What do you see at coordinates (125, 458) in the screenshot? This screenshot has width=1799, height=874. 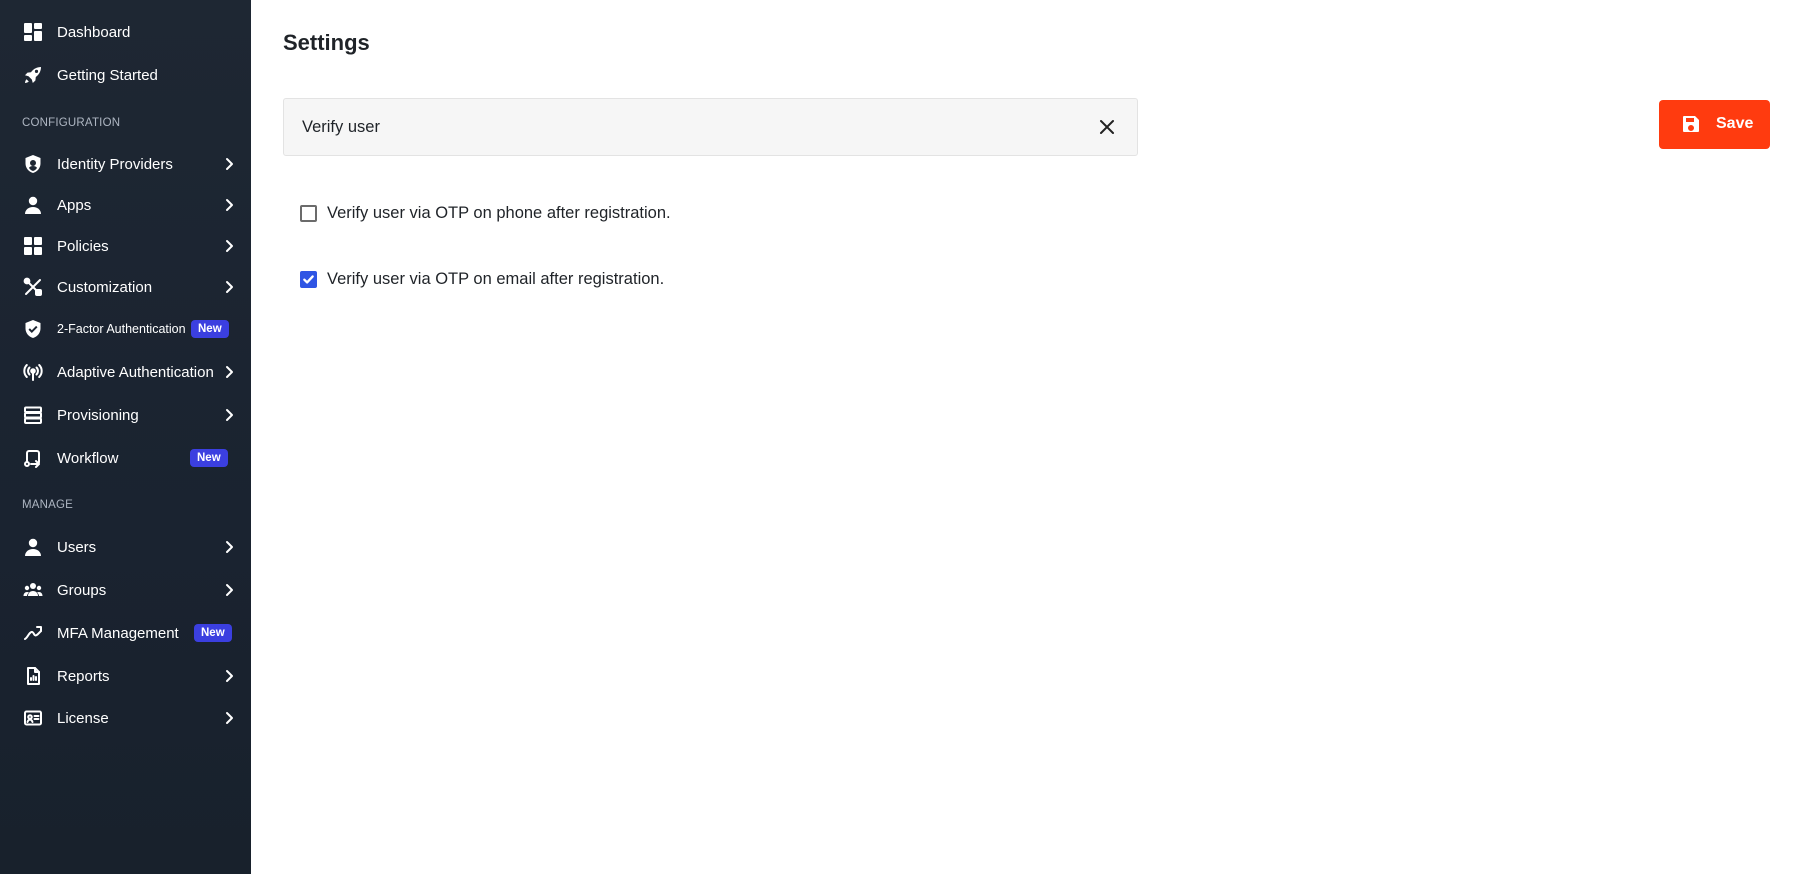 I see `sidebar-item-workflow: Workflow New` at bounding box center [125, 458].